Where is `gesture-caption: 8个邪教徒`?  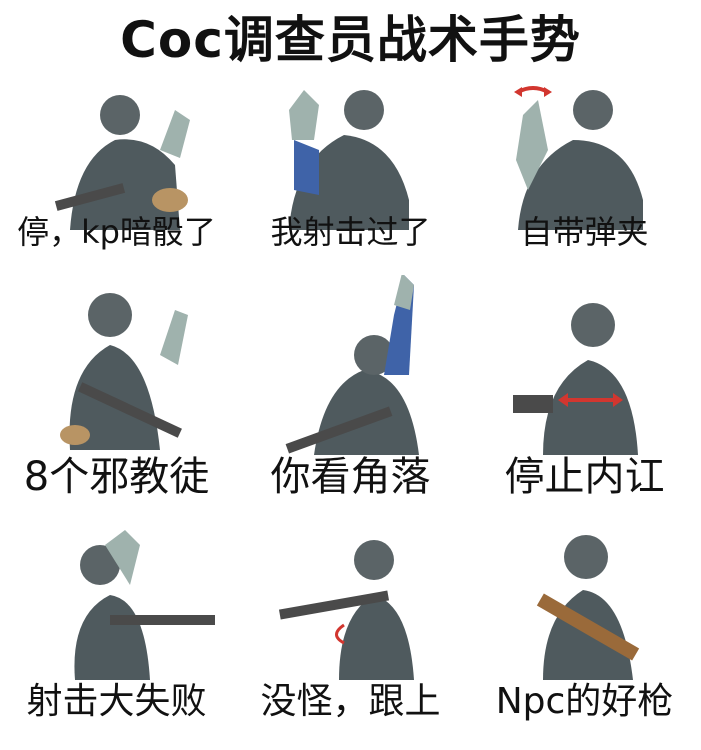
gesture-caption: 8个邪教徒 is located at coordinates (116, 477).